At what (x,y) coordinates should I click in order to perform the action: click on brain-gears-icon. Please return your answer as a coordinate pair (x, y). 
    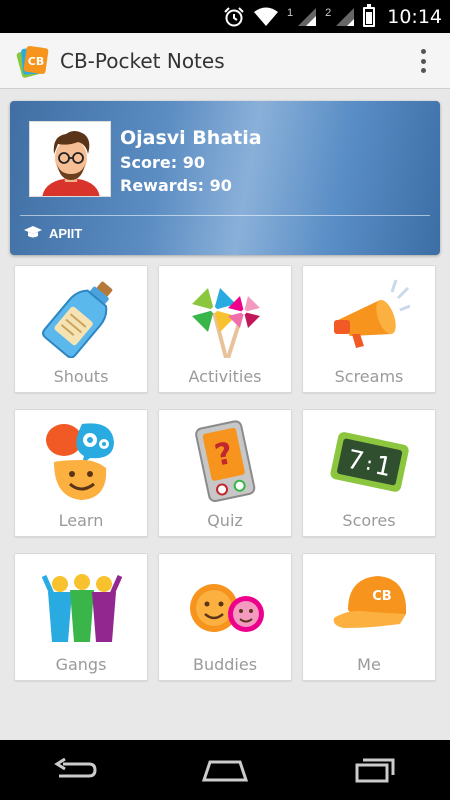
    Looking at the image, I should click on (80, 461).